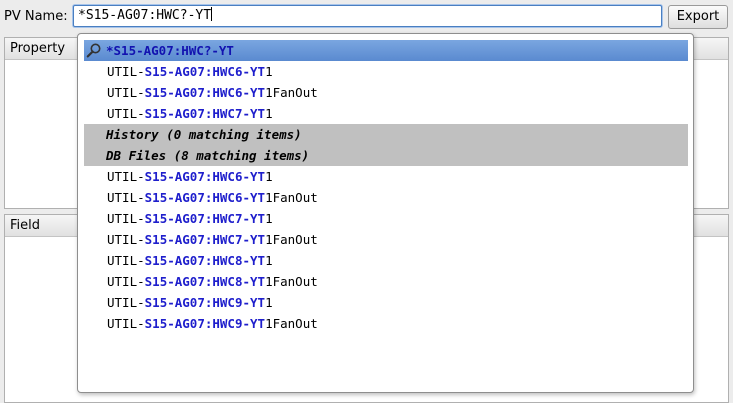 This screenshot has height=403, width=733. I want to click on pv-name-label: PV Name:, so click(36, 16).